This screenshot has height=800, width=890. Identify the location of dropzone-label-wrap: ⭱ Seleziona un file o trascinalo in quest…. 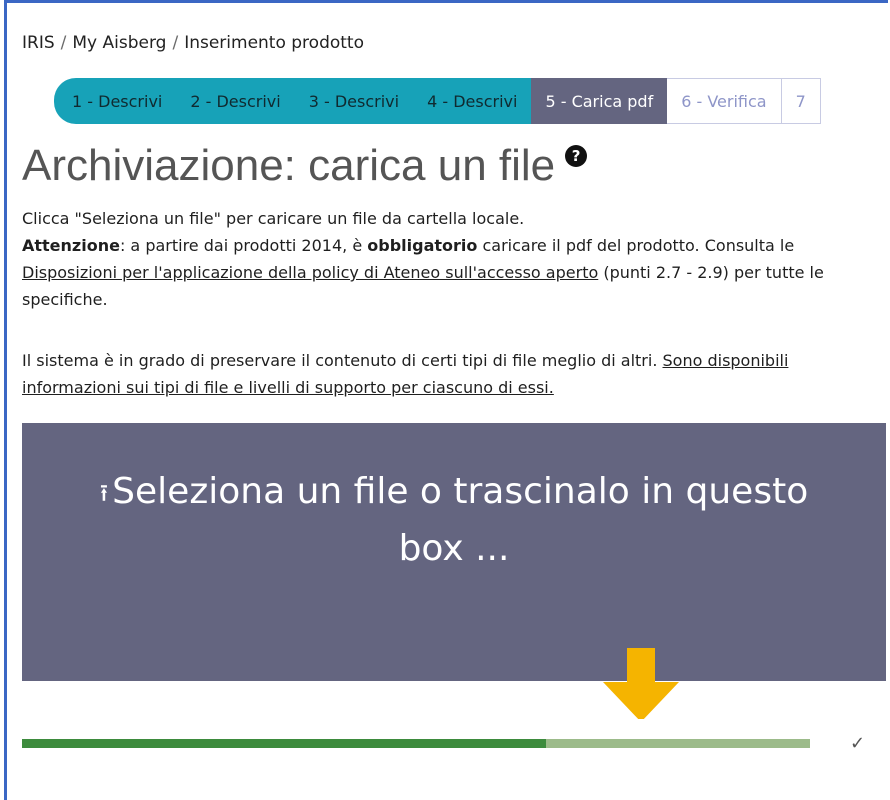
(454, 520).